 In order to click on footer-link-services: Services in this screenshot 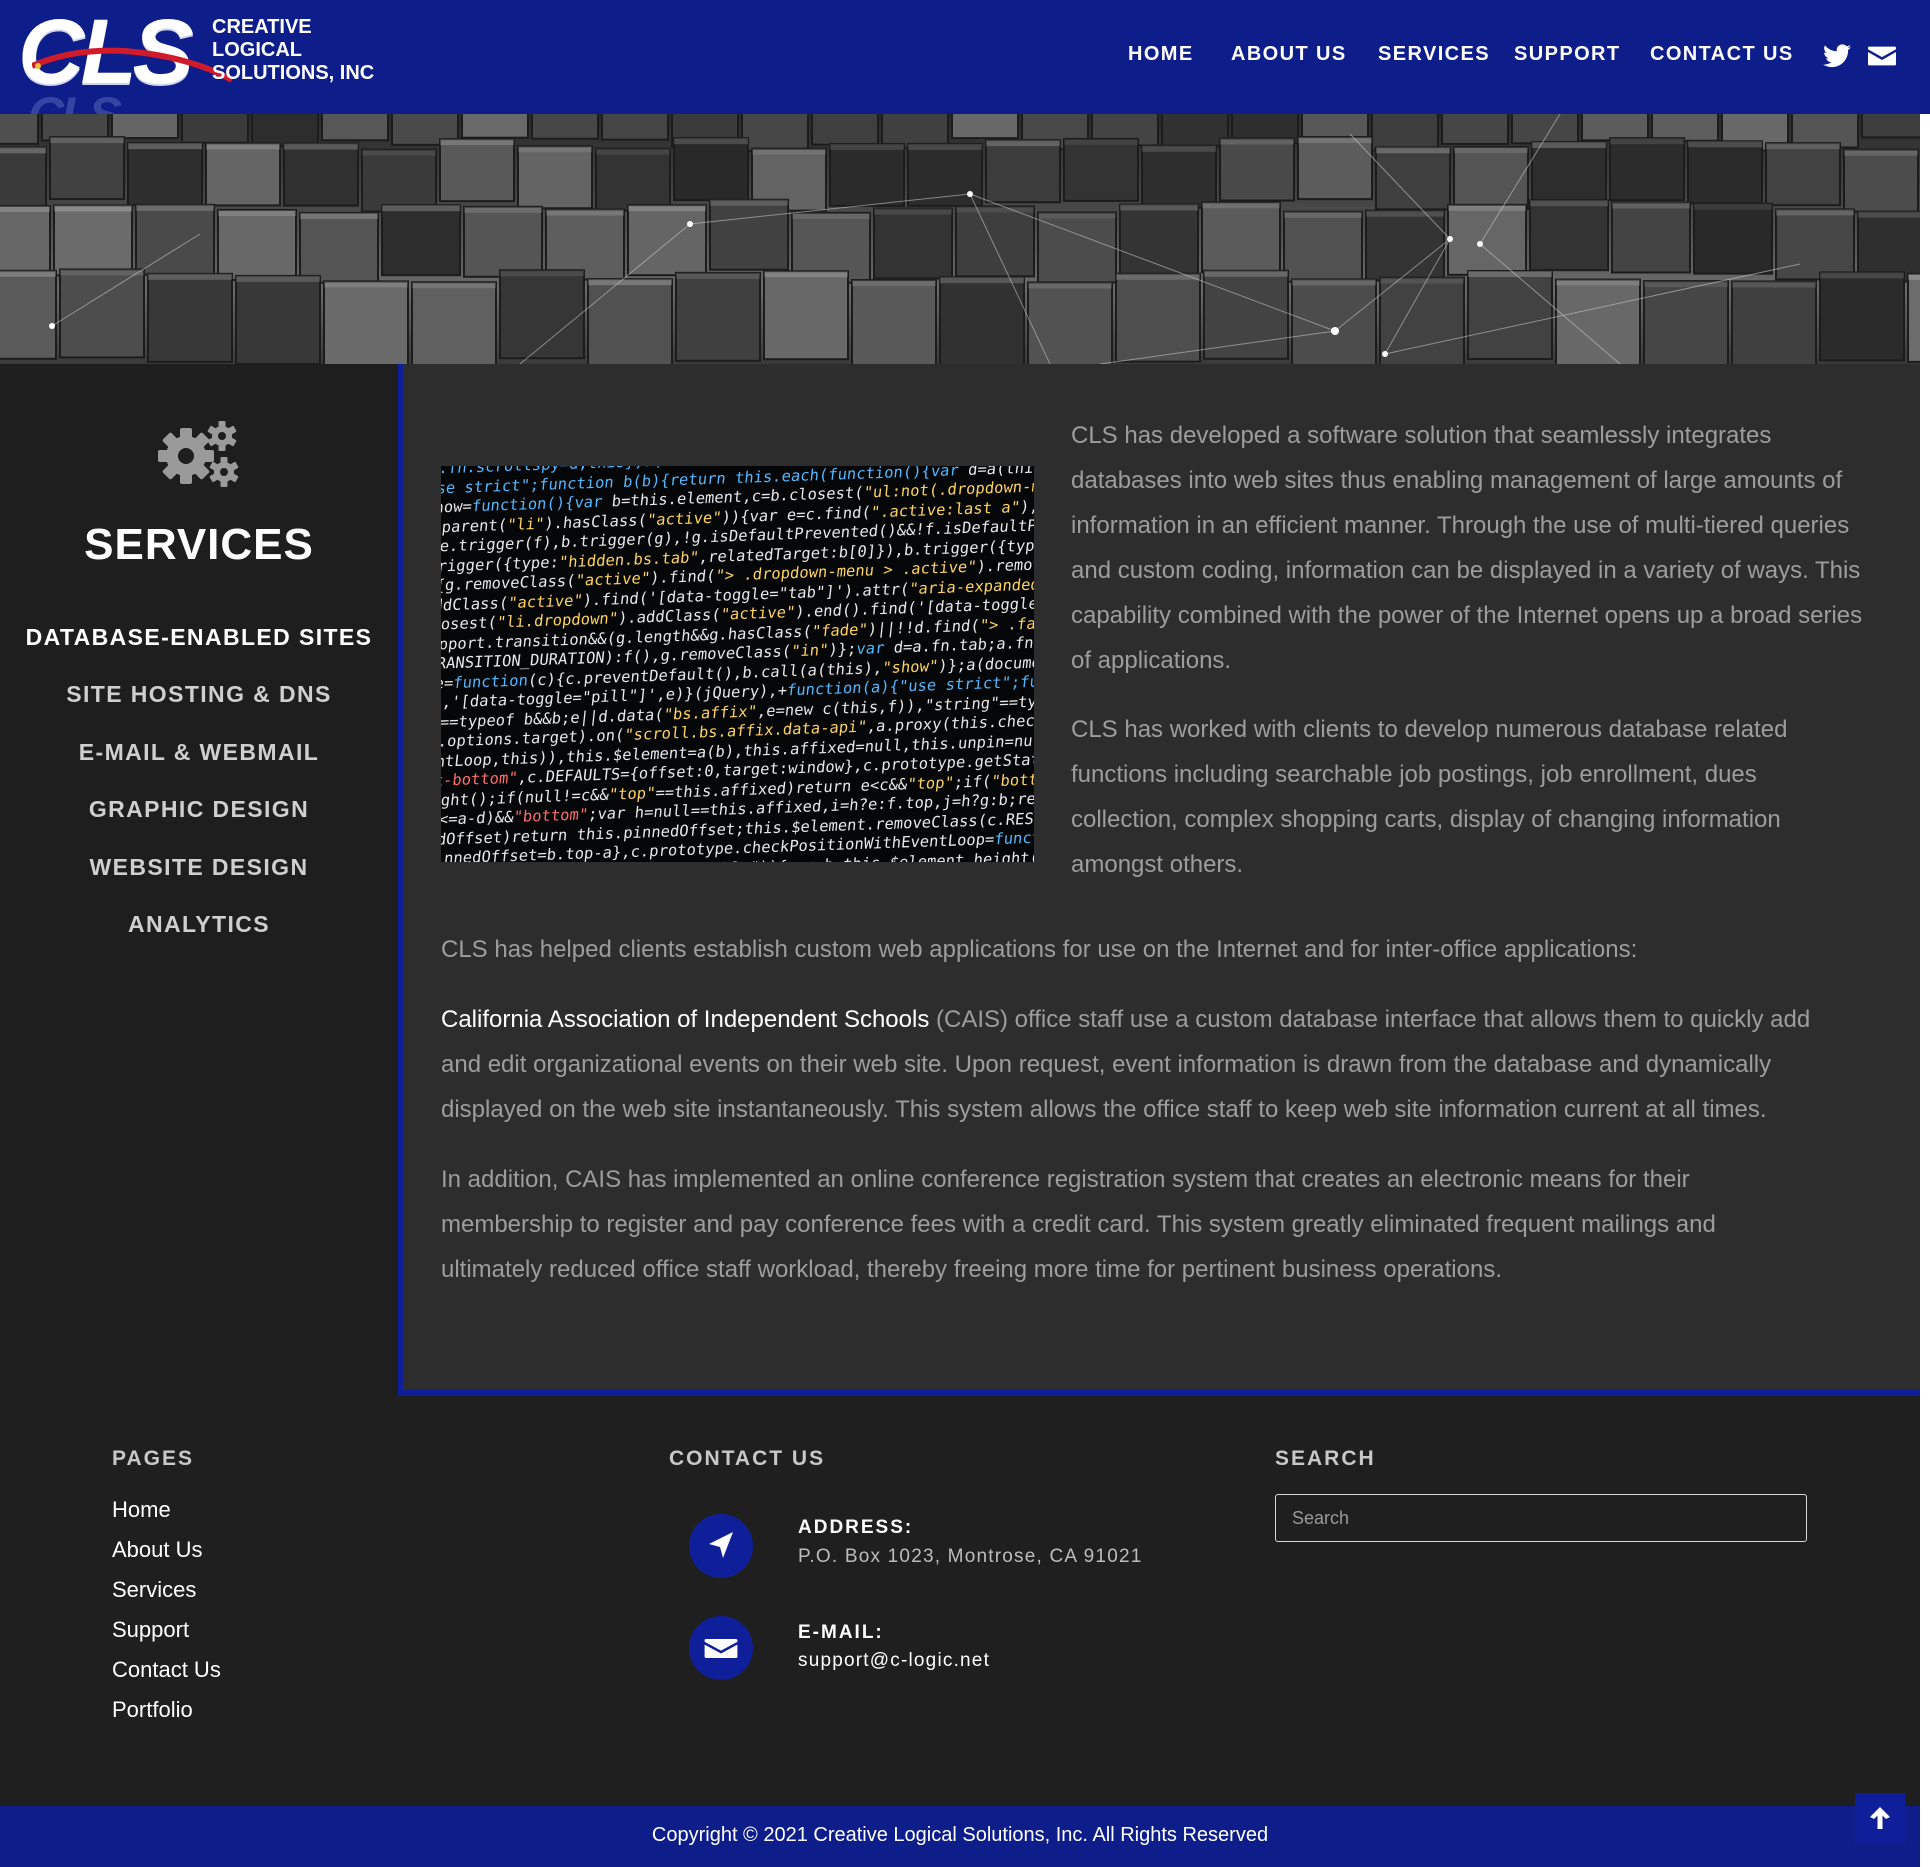, I will do `click(154, 1590)`.